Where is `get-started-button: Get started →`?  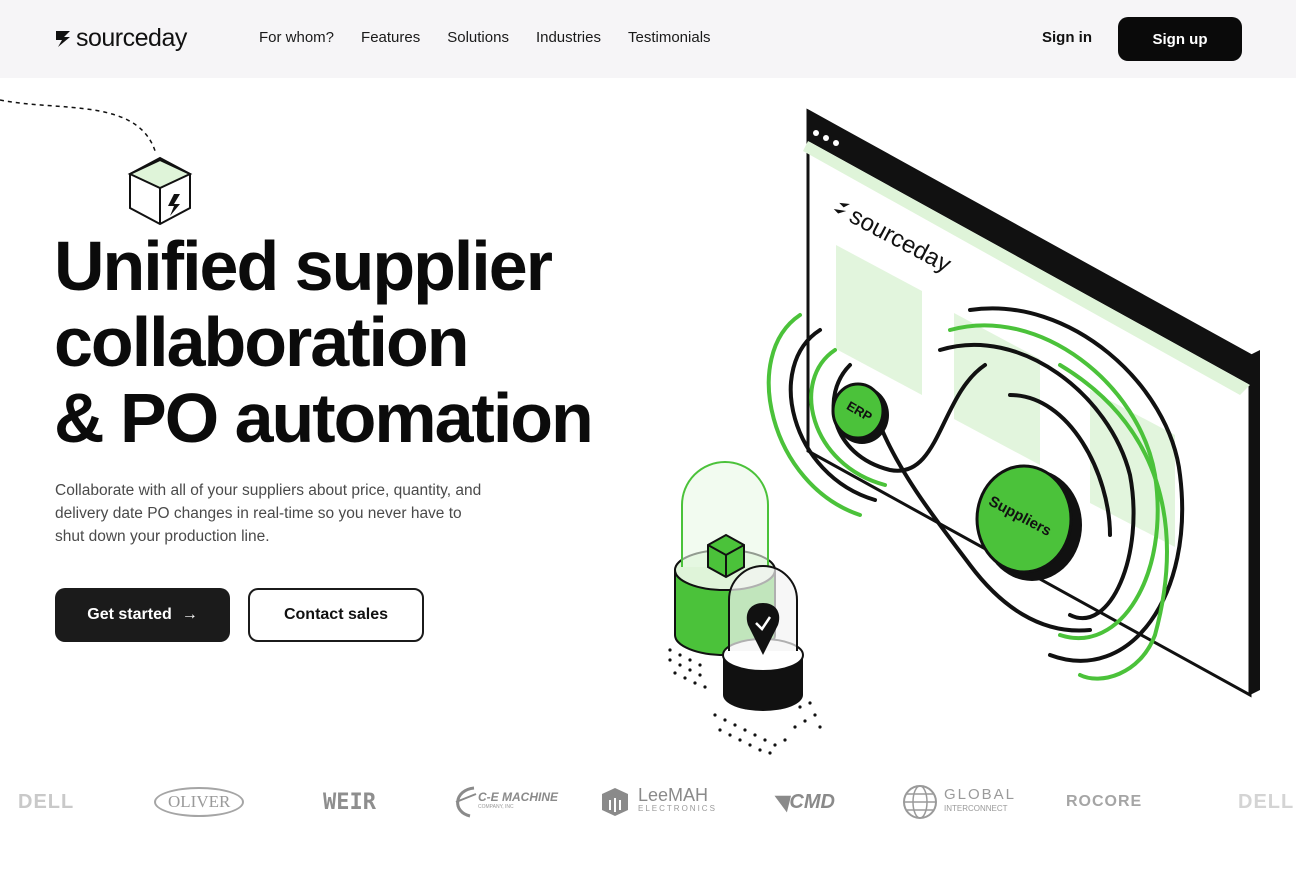
get-started-button: Get started → is located at coordinates (142, 615).